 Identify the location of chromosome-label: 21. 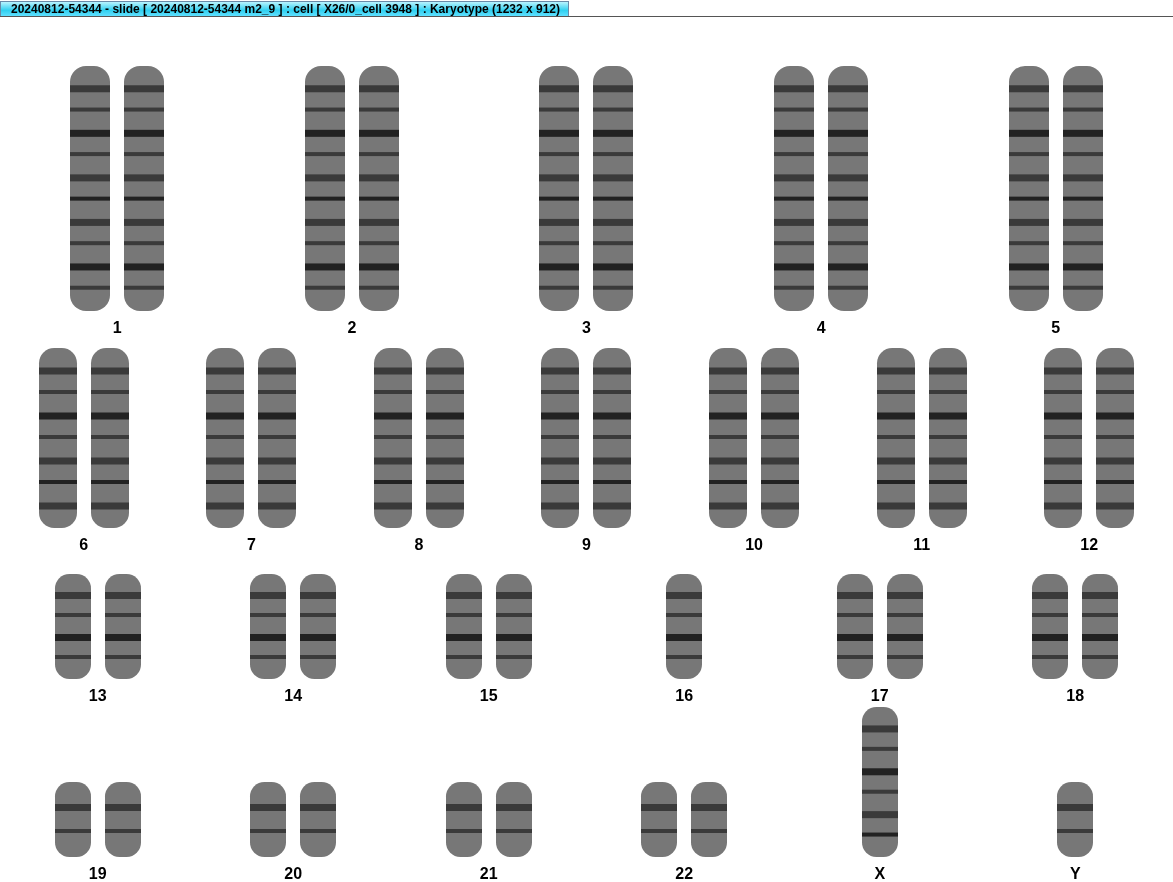
(488, 873).